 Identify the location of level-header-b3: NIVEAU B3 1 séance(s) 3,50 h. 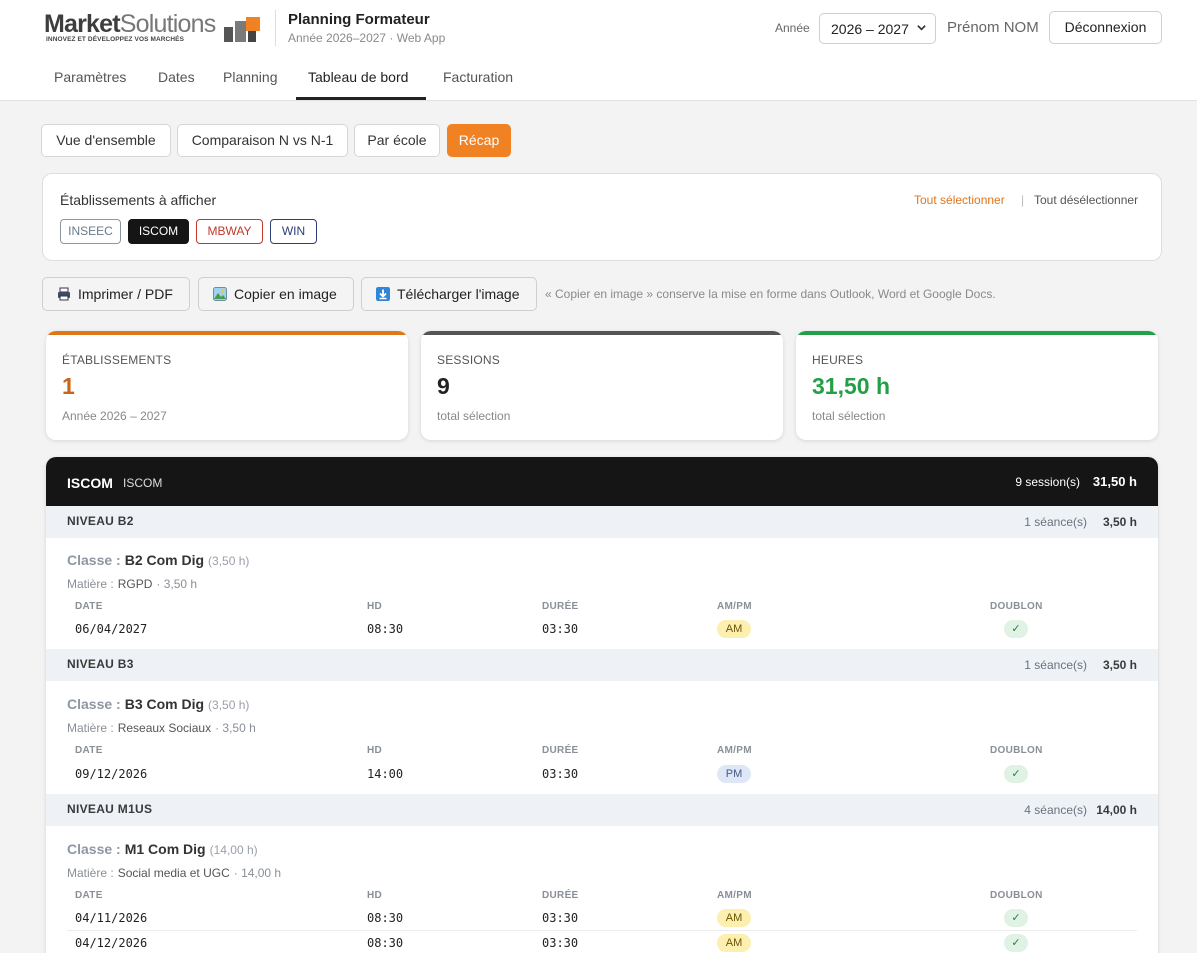
(602, 665).